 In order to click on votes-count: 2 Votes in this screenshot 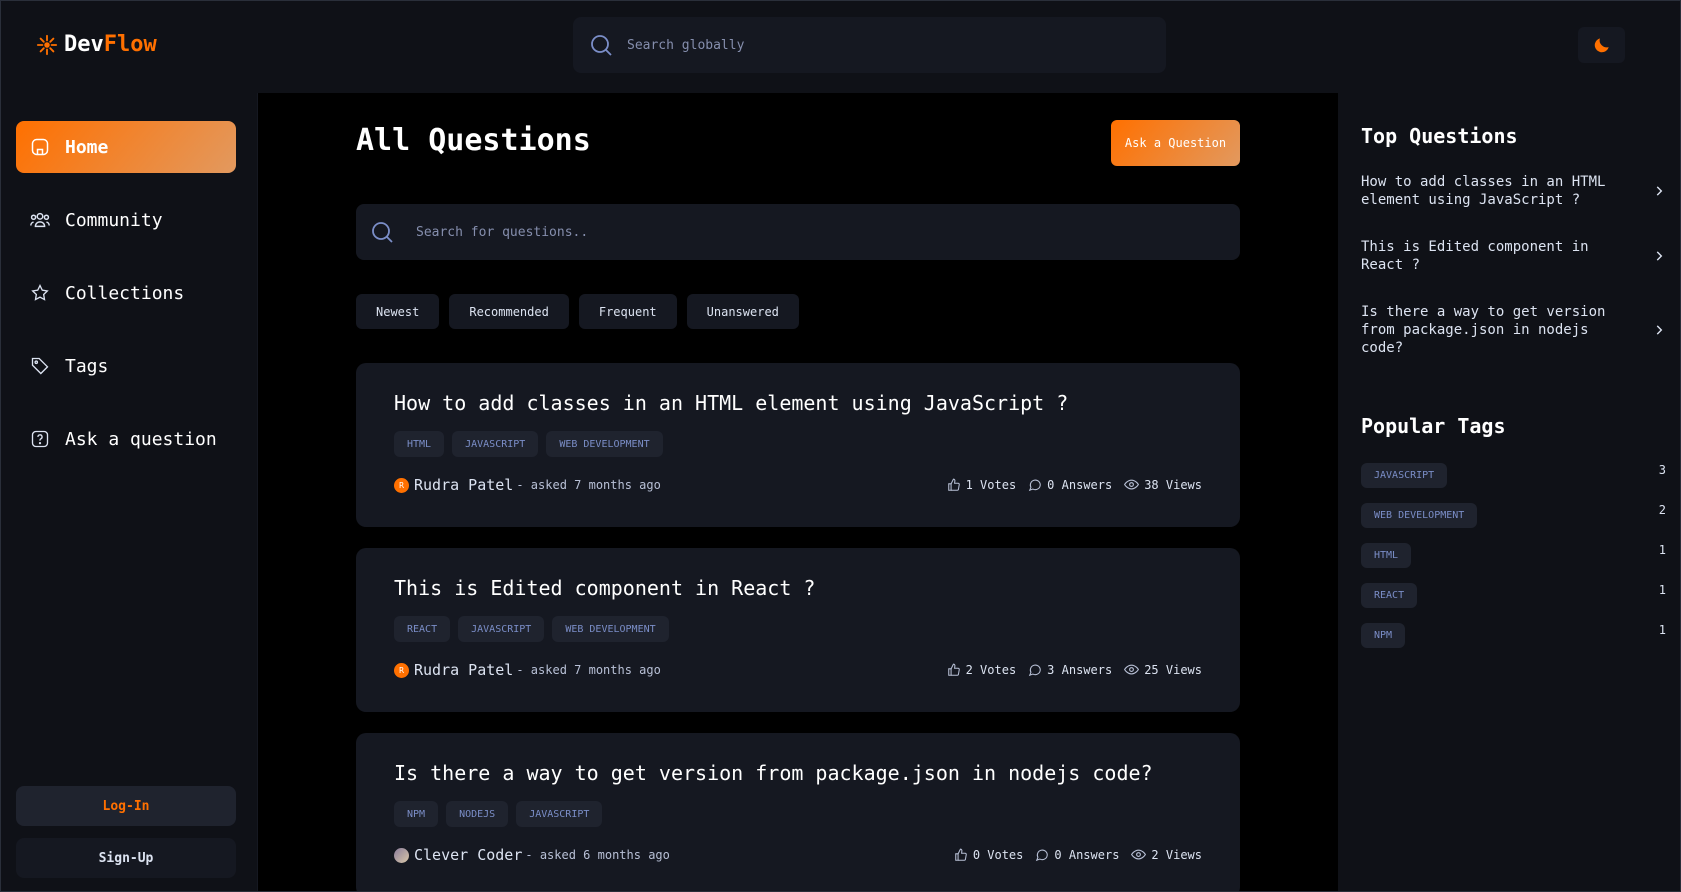, I will do `click(991, 669)`.